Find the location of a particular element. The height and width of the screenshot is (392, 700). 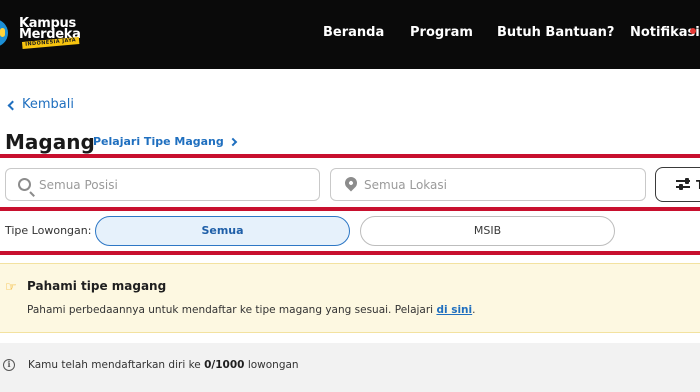

status-count: 0/1000 is located at coordinates (224, 365).